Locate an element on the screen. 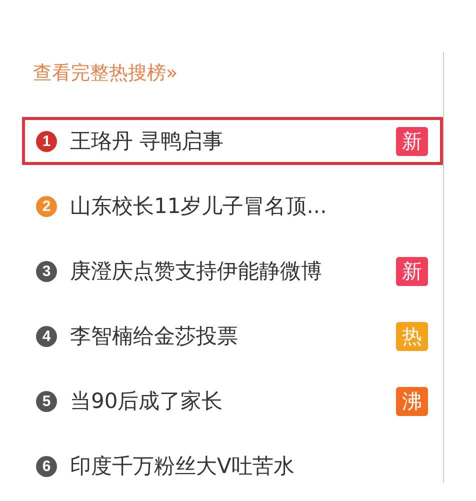 The width and height of the screenshot is (476, 501). hot-search-item: 1 王珞丹 寻鸭启事 新 is located at coordinates (232, 141).